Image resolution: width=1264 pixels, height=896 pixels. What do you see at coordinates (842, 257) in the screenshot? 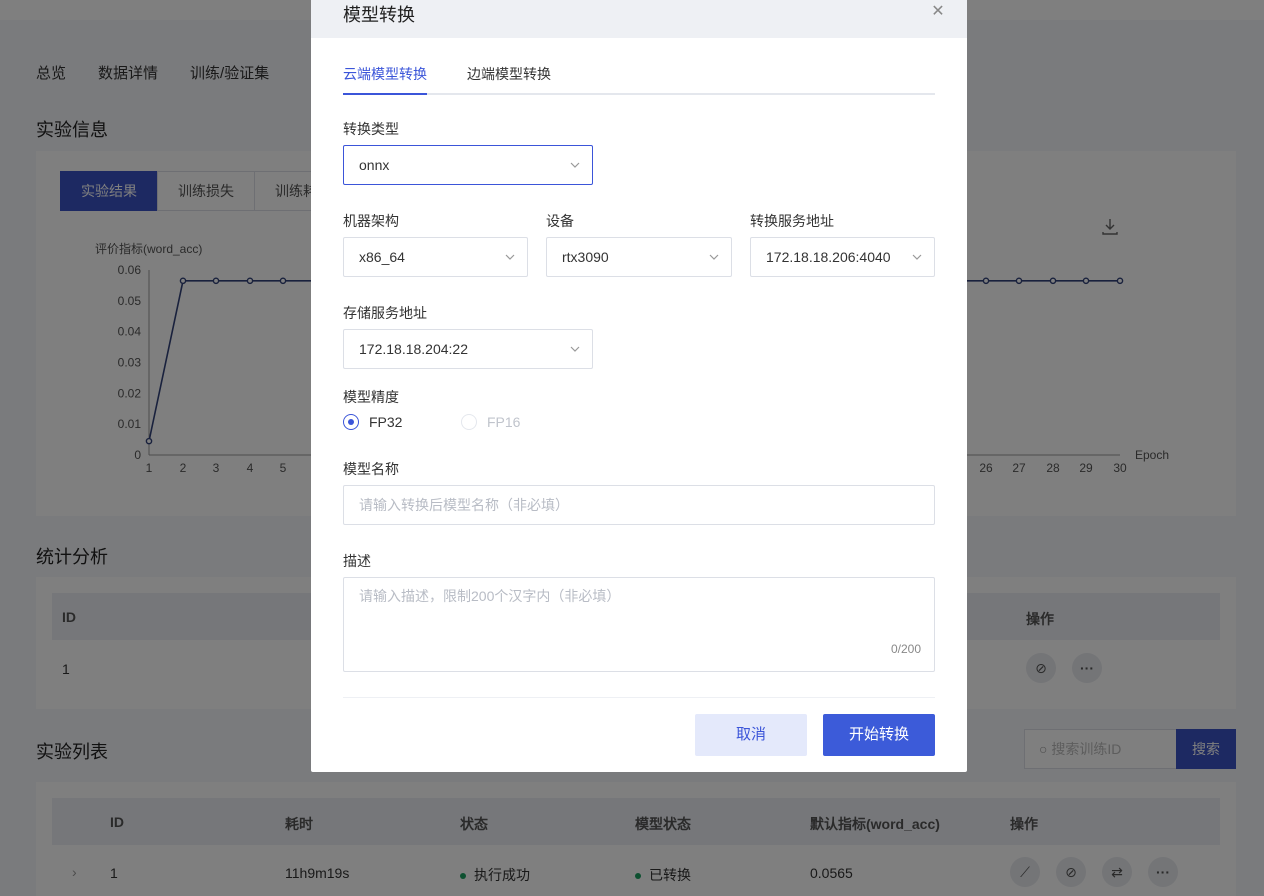
I see `convert-server-select: 172.18.18.206:4040` at bounding box center [842, 257].